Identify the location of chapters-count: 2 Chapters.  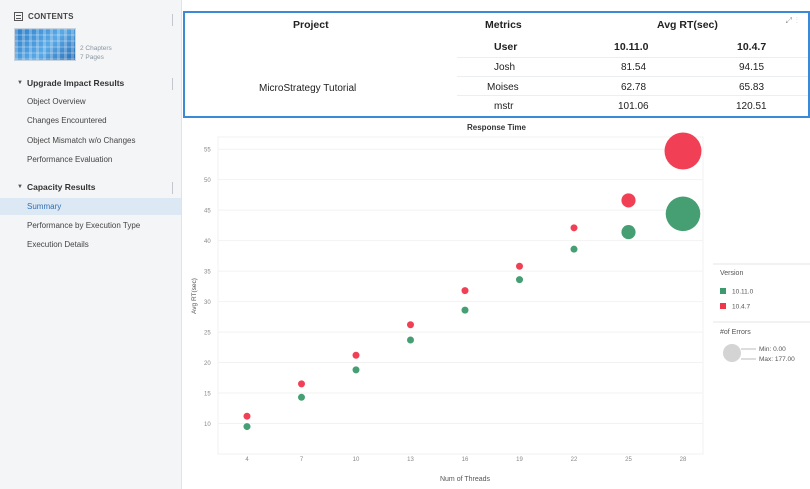
(96, 48).